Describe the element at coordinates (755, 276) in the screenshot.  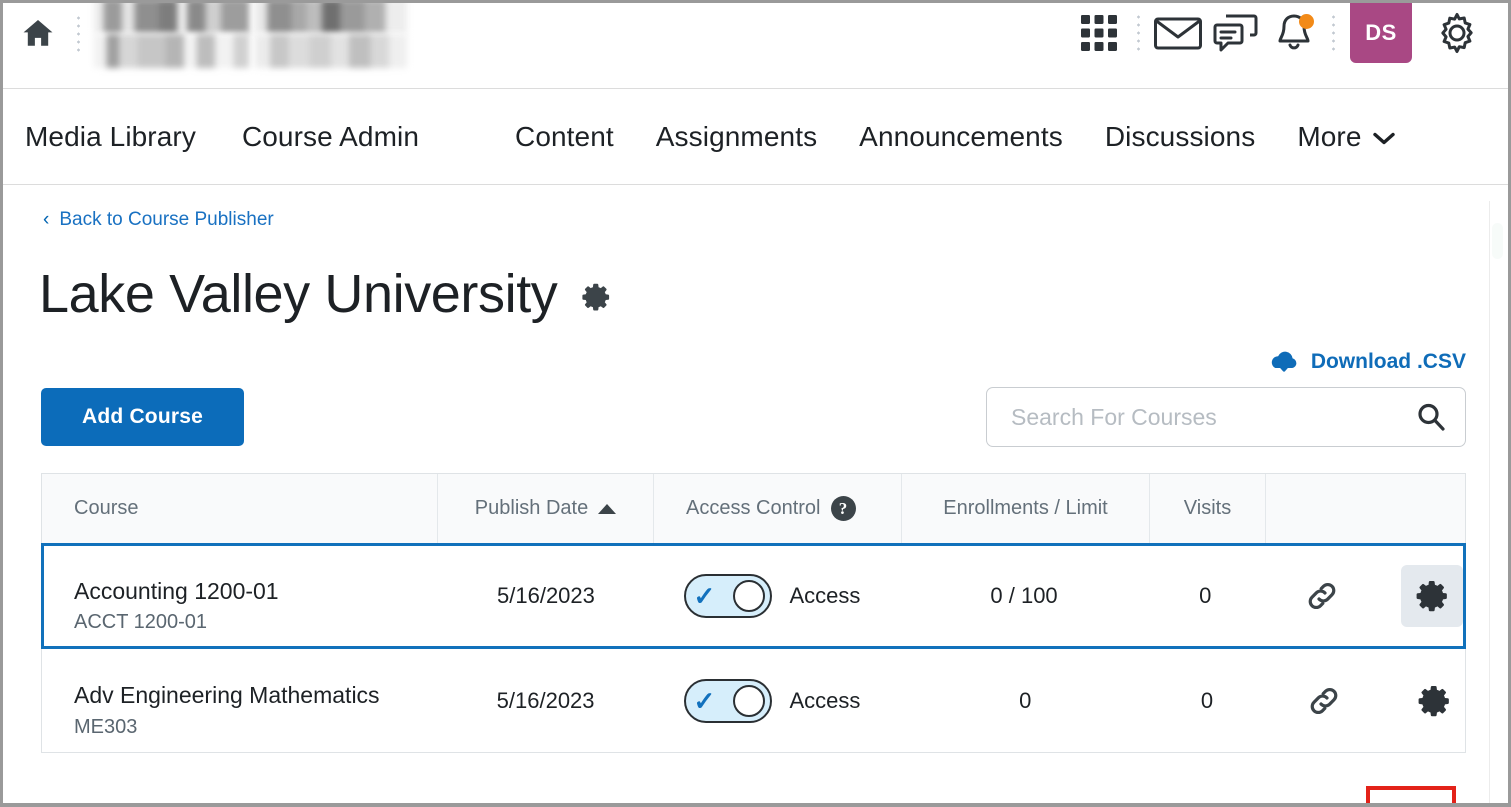
I see `page-title-row: Lake Valley University` at that location.